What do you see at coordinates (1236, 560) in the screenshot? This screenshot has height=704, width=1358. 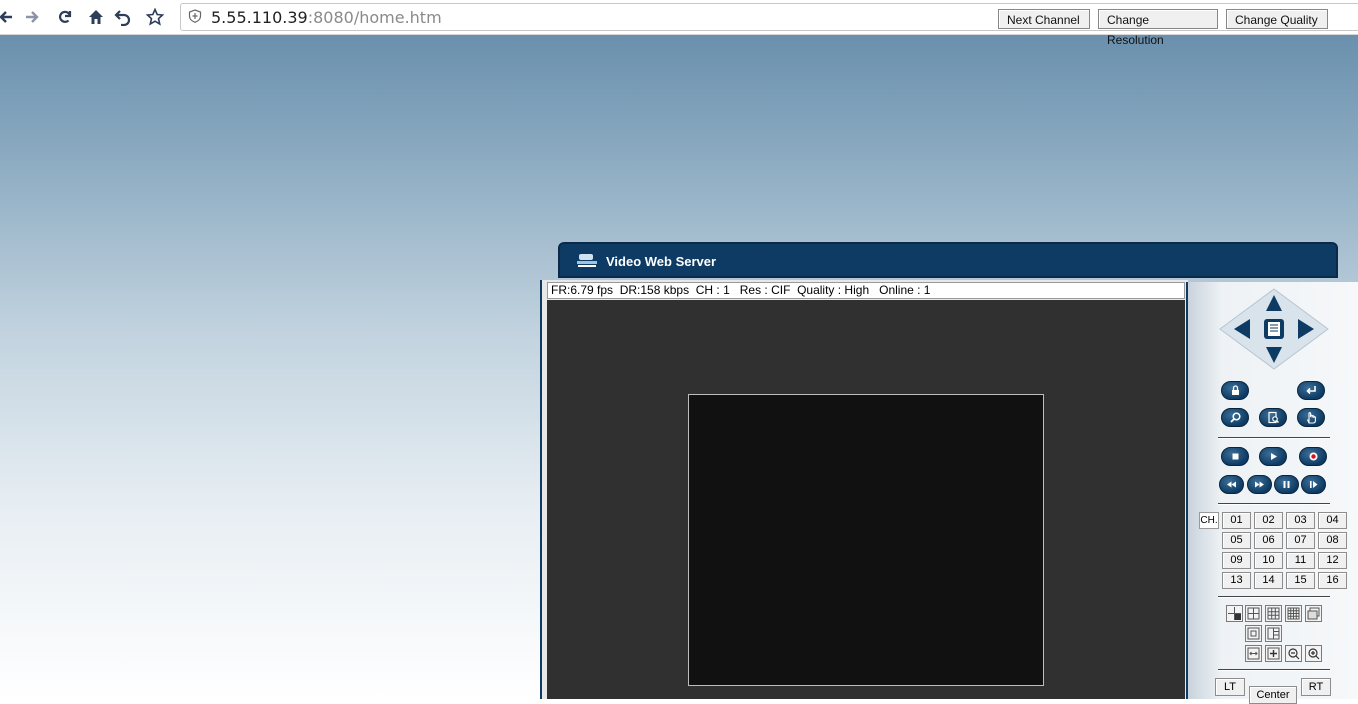 I see `channel-button: 09` at bounding box center [1236, 560].